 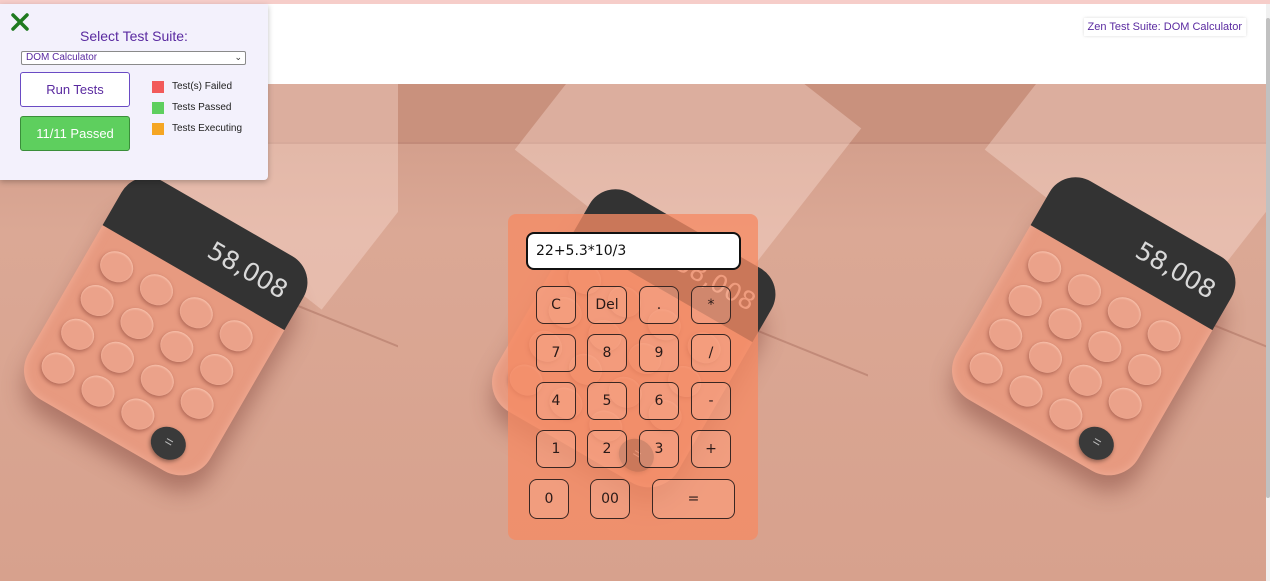 I want to click on legend-label: Test(s) Failed, so click(x=202, y=86).